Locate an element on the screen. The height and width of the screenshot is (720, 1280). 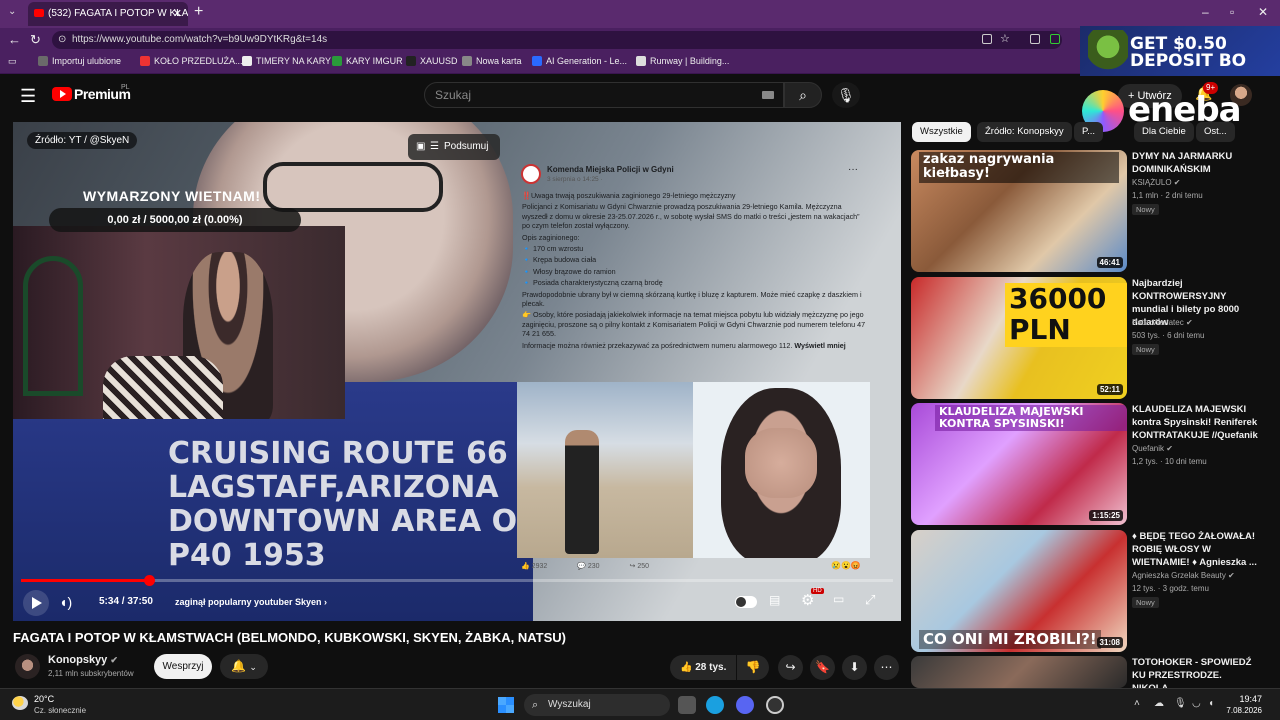
tray-chevron-up-icon: ˄ is located at coordinates (1137, 703).